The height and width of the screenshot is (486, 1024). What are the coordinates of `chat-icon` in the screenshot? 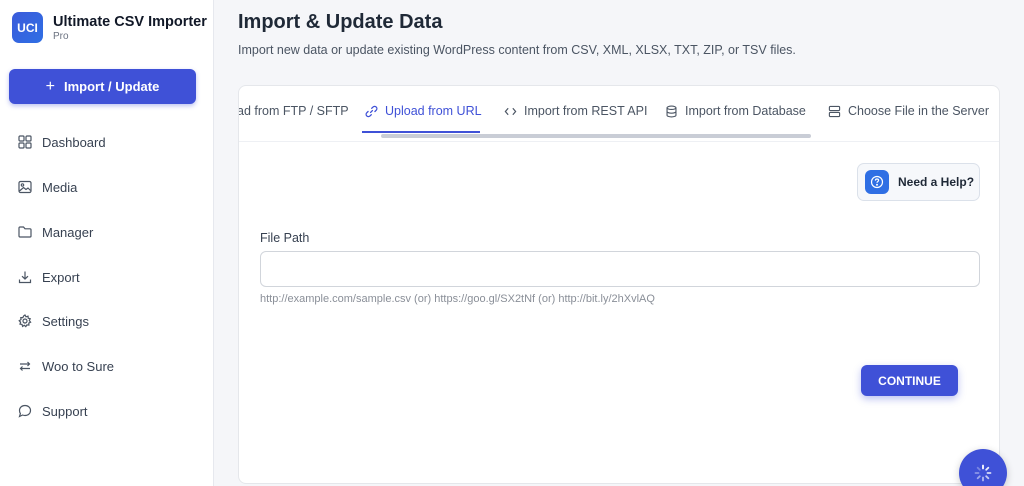 It's located at (25, 411).